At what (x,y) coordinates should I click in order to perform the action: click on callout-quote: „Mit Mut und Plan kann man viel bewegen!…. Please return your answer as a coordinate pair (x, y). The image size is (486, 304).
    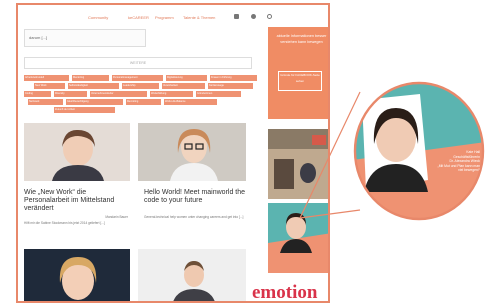
    Looking at the image, I should click on (458, 168).